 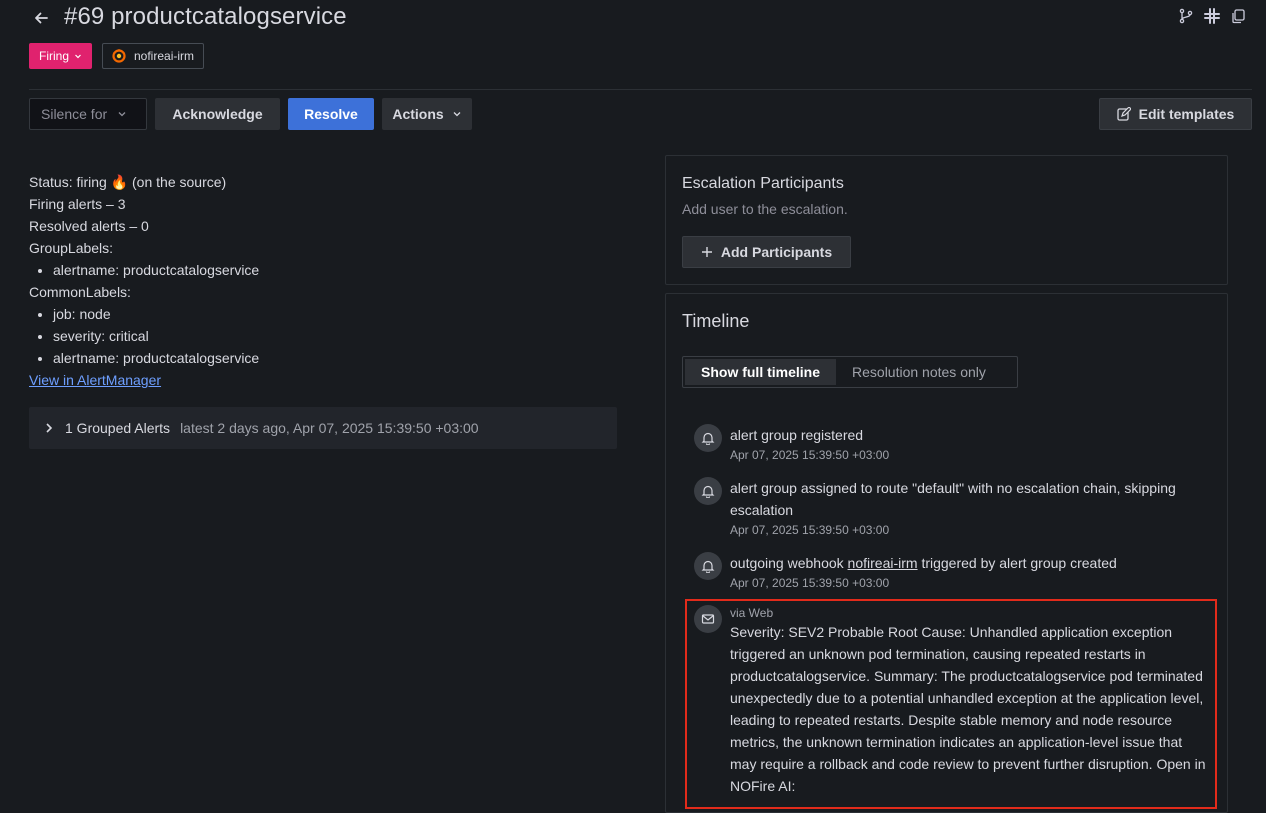 I want to click on slack-icon, so click(x=1212, y=16).